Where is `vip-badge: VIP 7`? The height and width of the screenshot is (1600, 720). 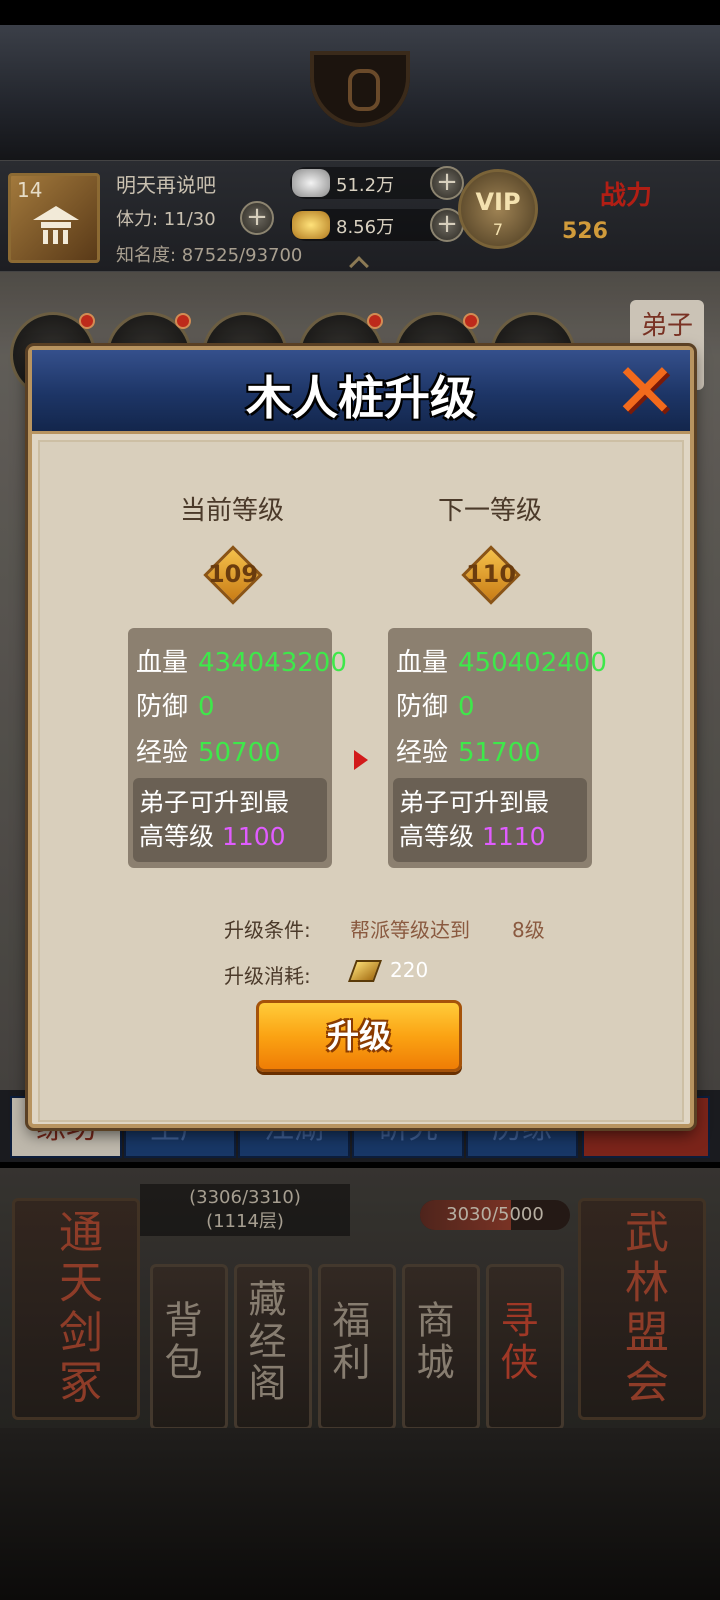 vip-badge: VIP 7 is located at coordinates (498, 209).